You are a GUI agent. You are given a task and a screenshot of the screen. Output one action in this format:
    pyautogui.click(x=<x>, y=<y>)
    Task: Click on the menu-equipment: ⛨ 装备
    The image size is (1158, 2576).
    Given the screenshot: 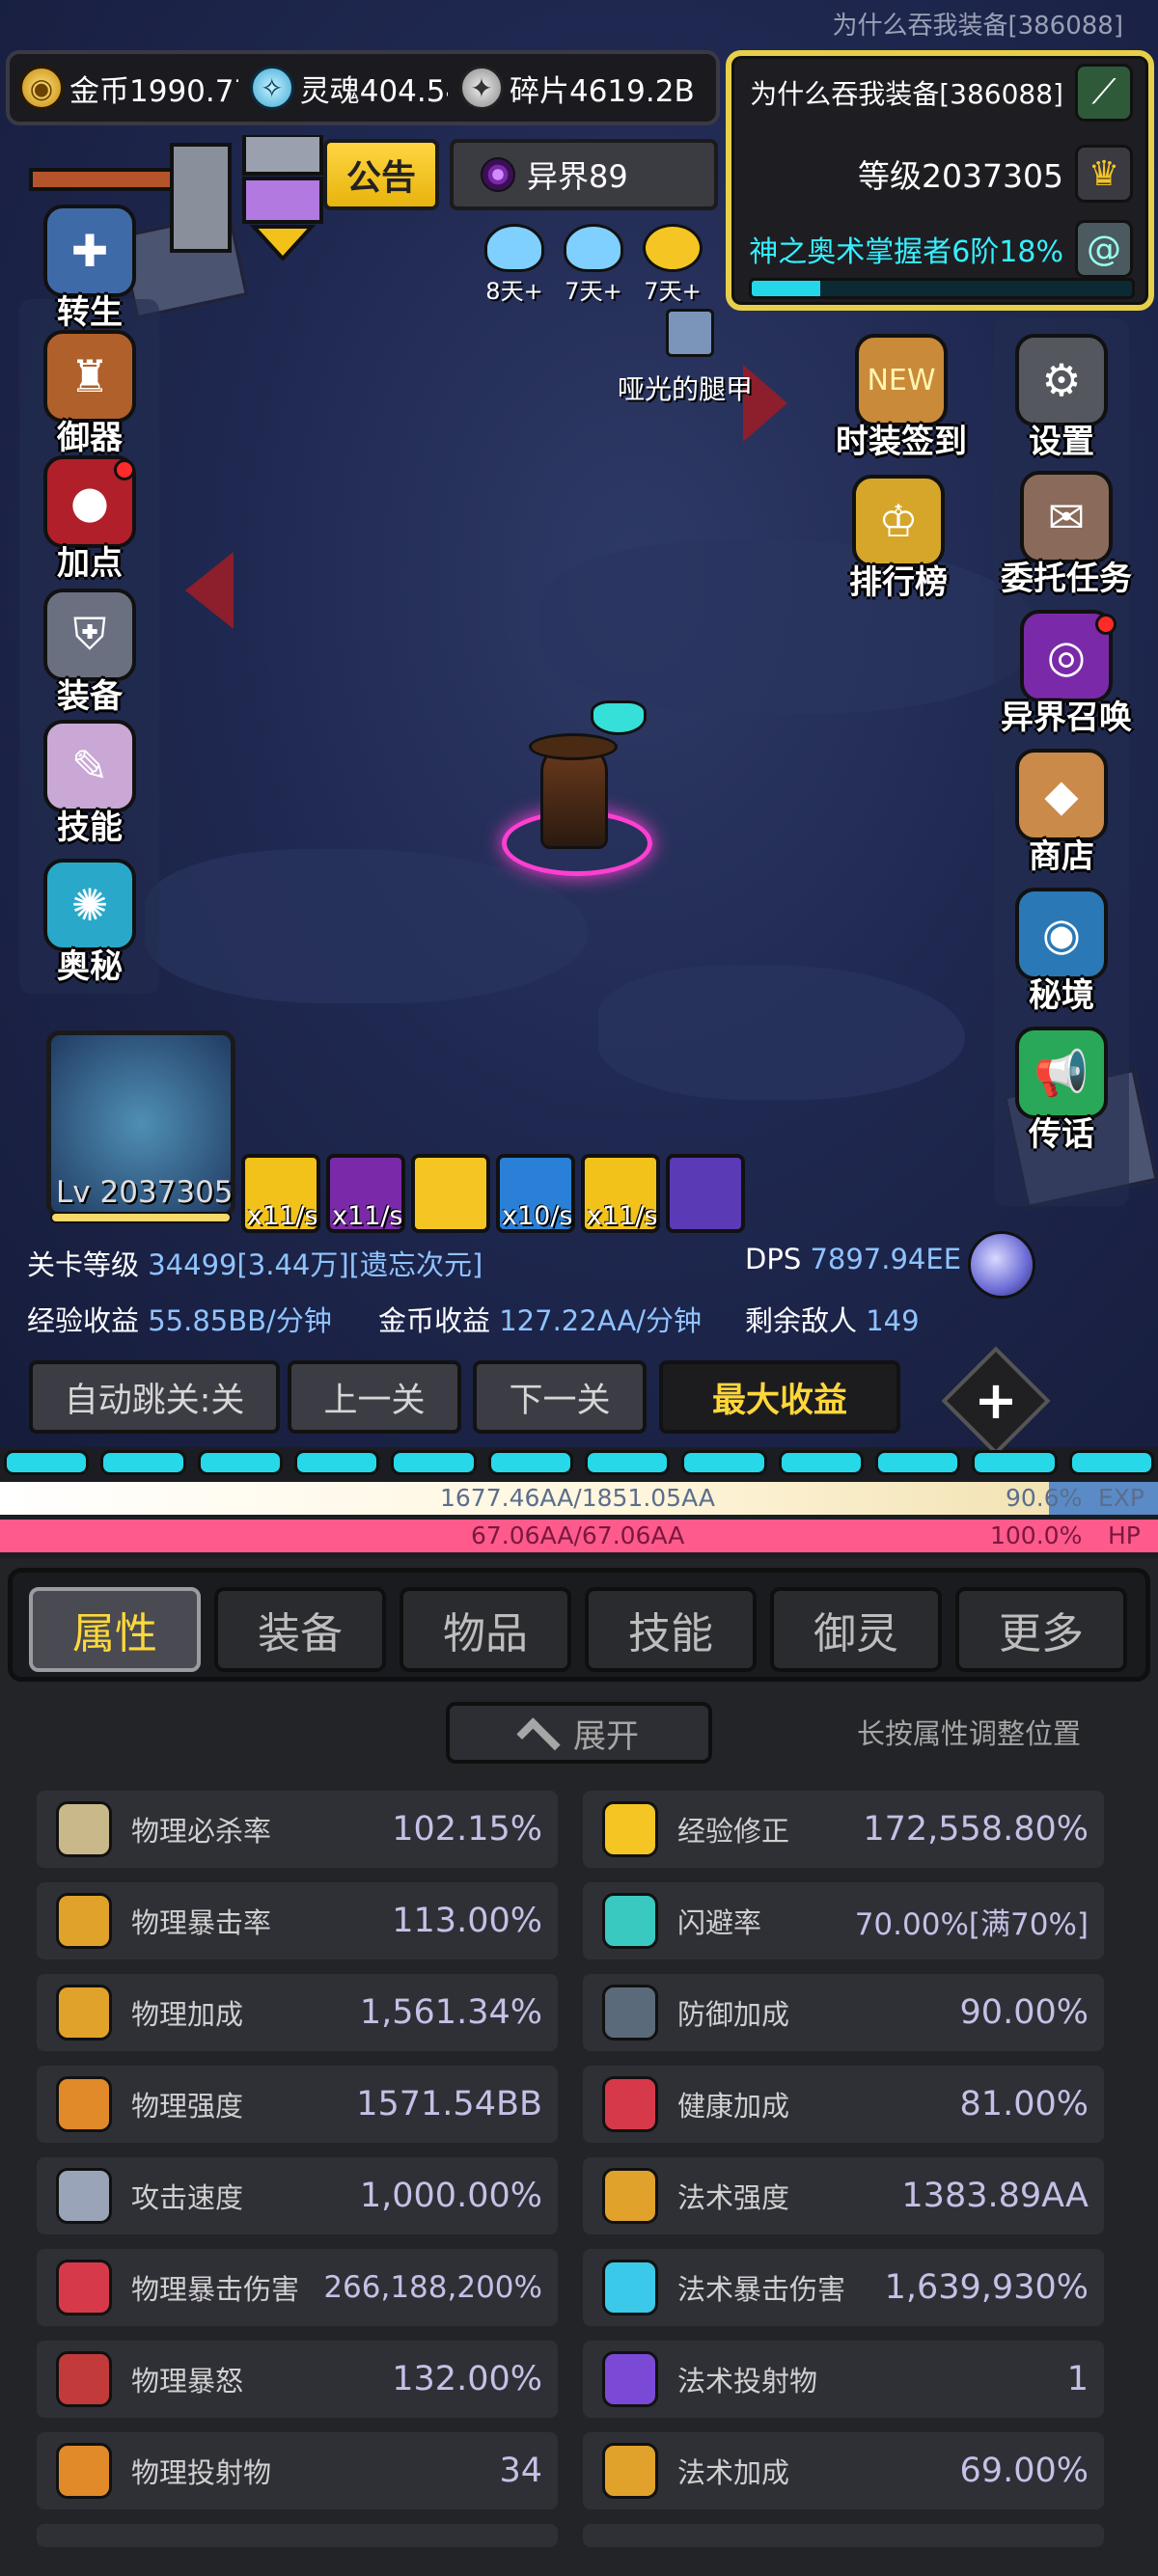 What is the action you would take?
    pyautogui.click(x=89, y=653)
    